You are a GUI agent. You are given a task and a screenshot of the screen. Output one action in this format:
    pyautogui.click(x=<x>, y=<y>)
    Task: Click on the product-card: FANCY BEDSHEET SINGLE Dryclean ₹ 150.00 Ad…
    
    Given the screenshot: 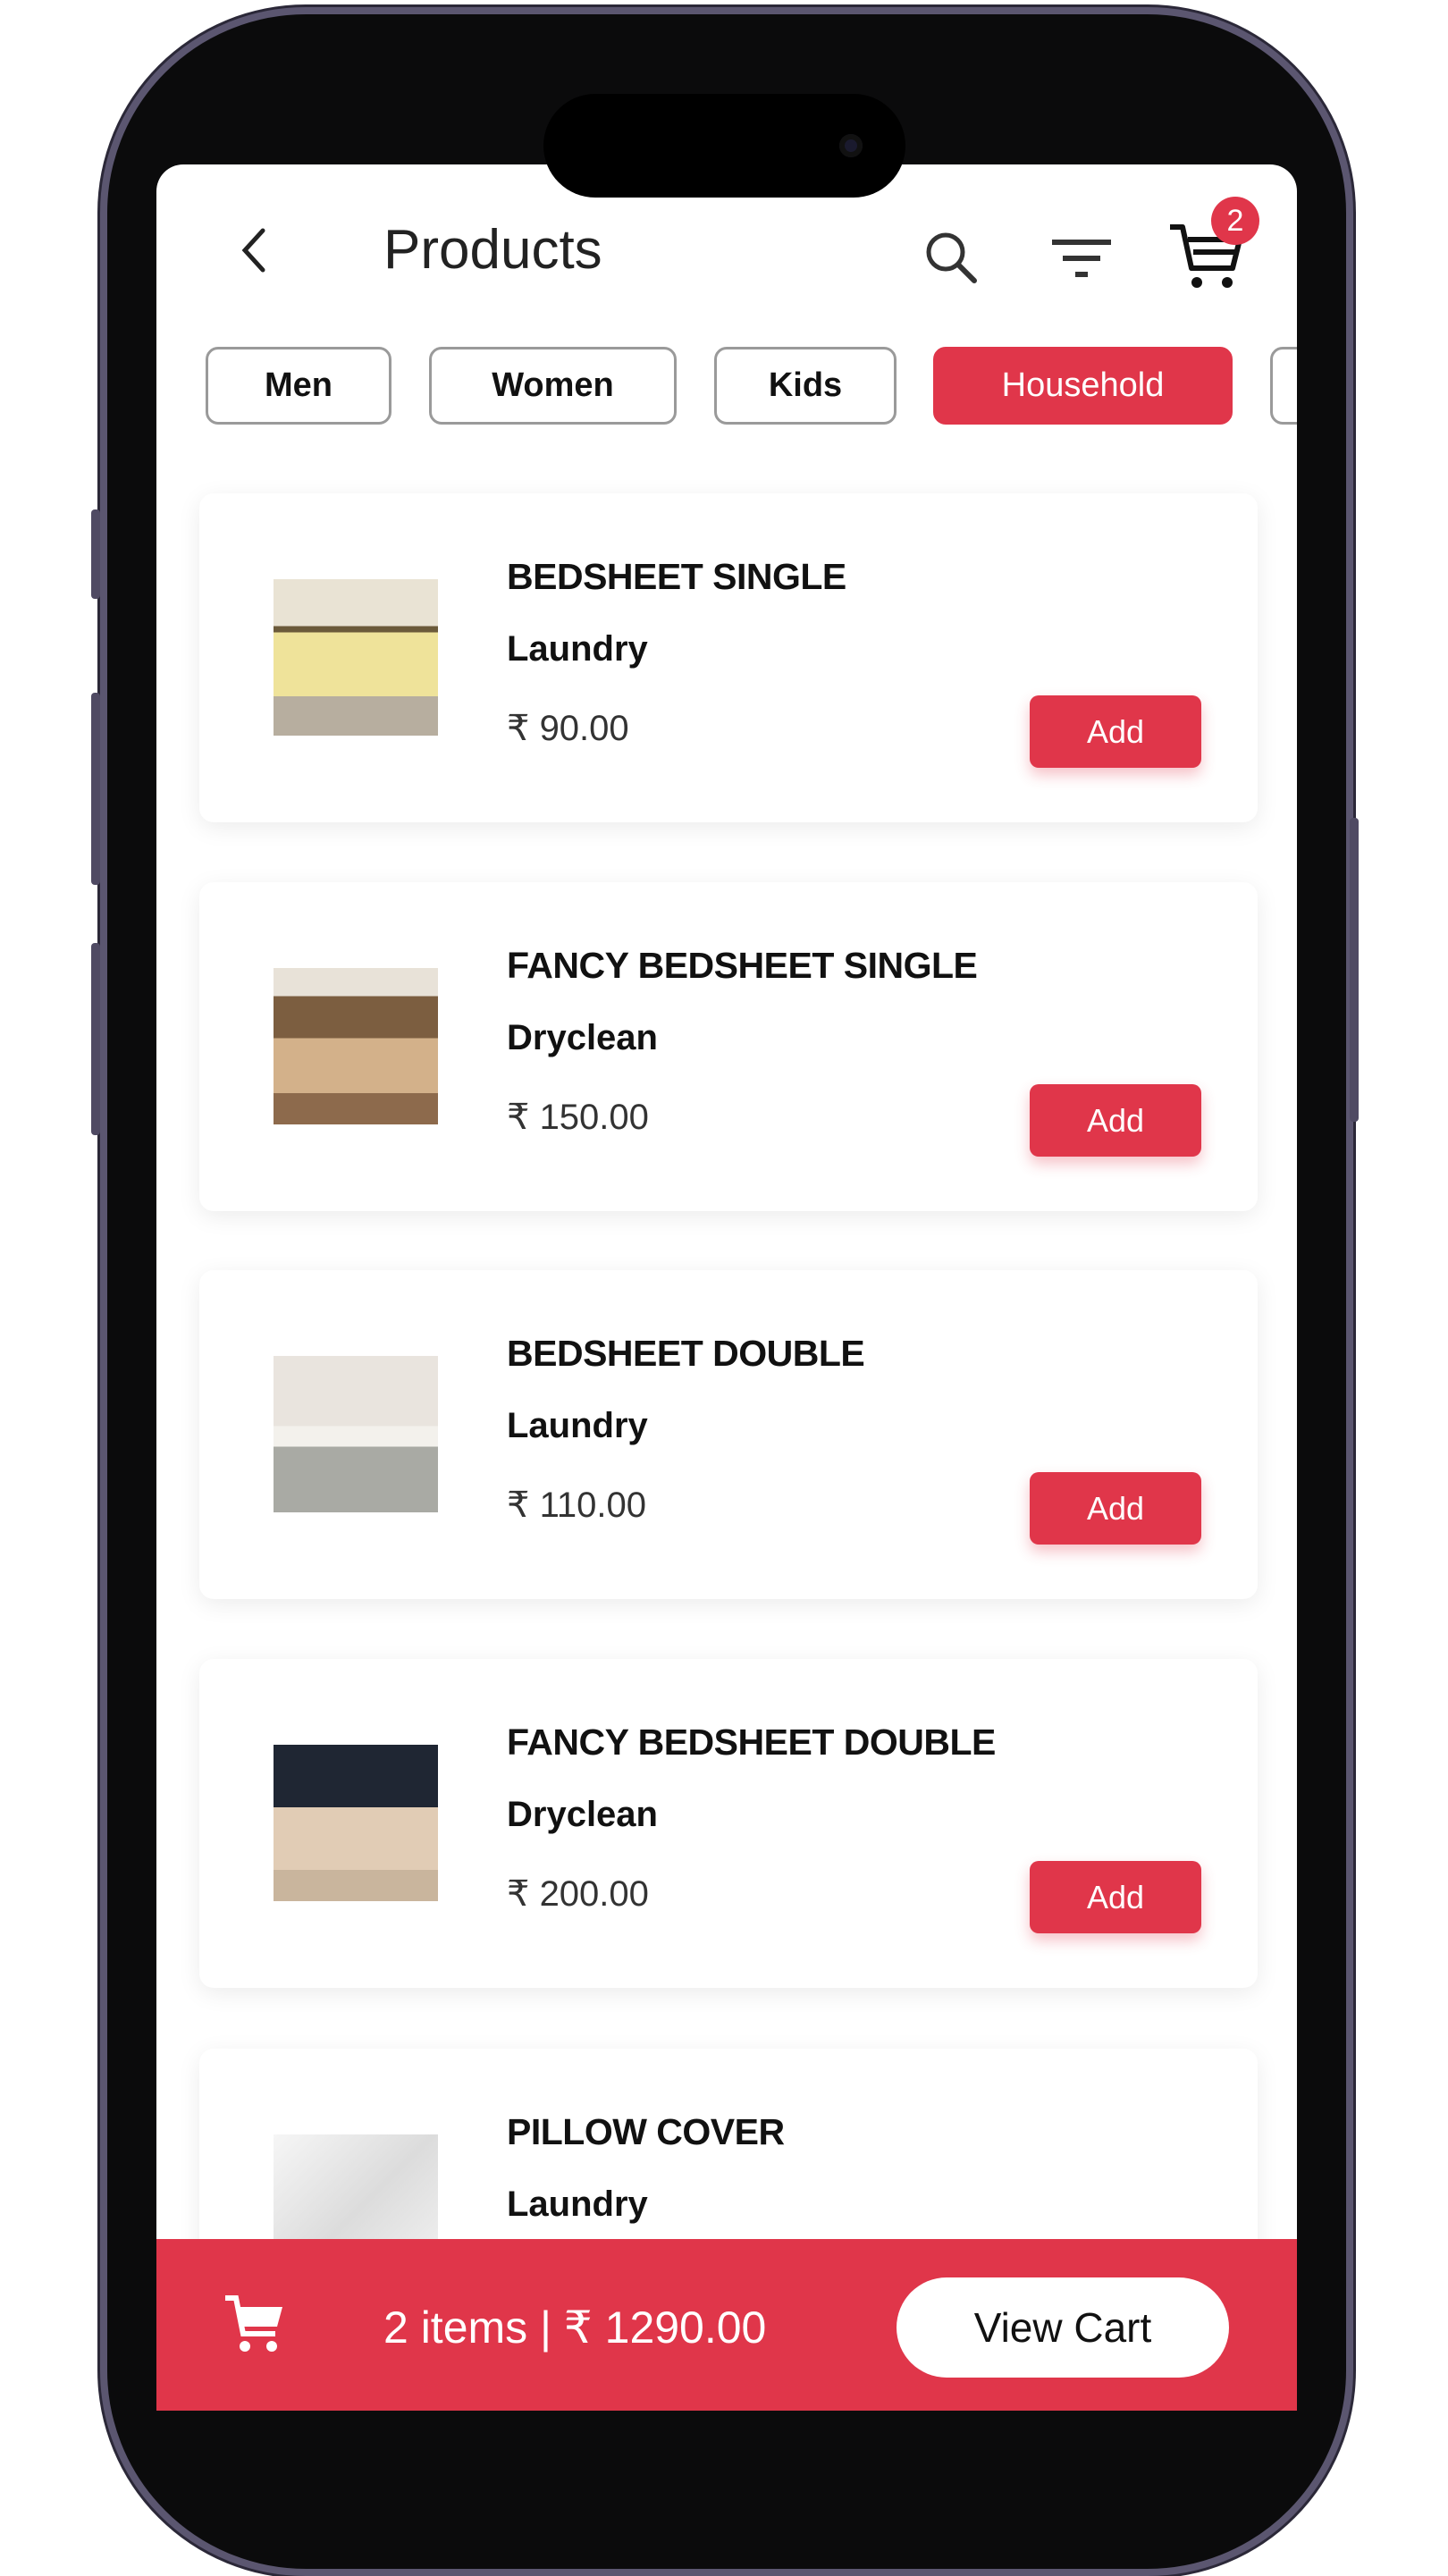 What is the action you would take?
    pyautogui.click(x=728, y=1046)
    